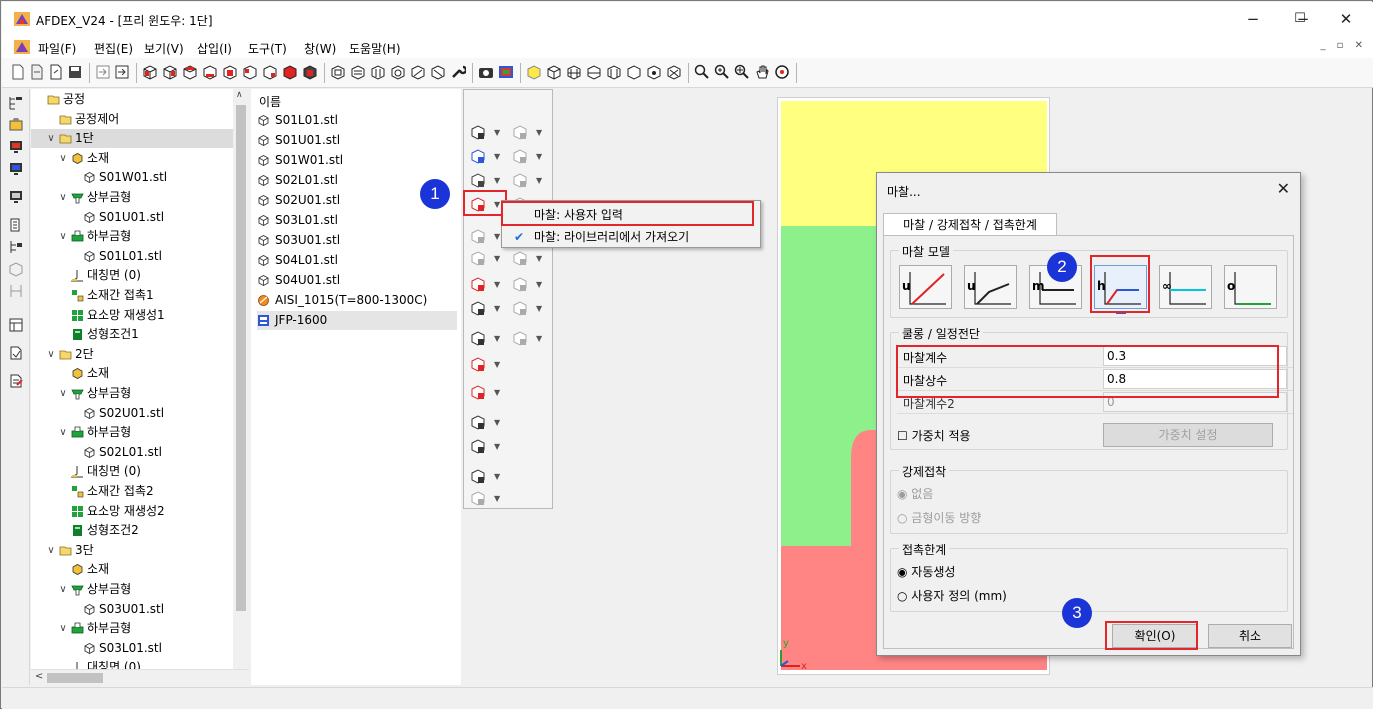 This screenshot has width=1373, height=709. Describe the element at coordinates (952, 595) in the screenshot. I see `radio-user-defined: ○ 사용자 정의 (mm)` at that location.